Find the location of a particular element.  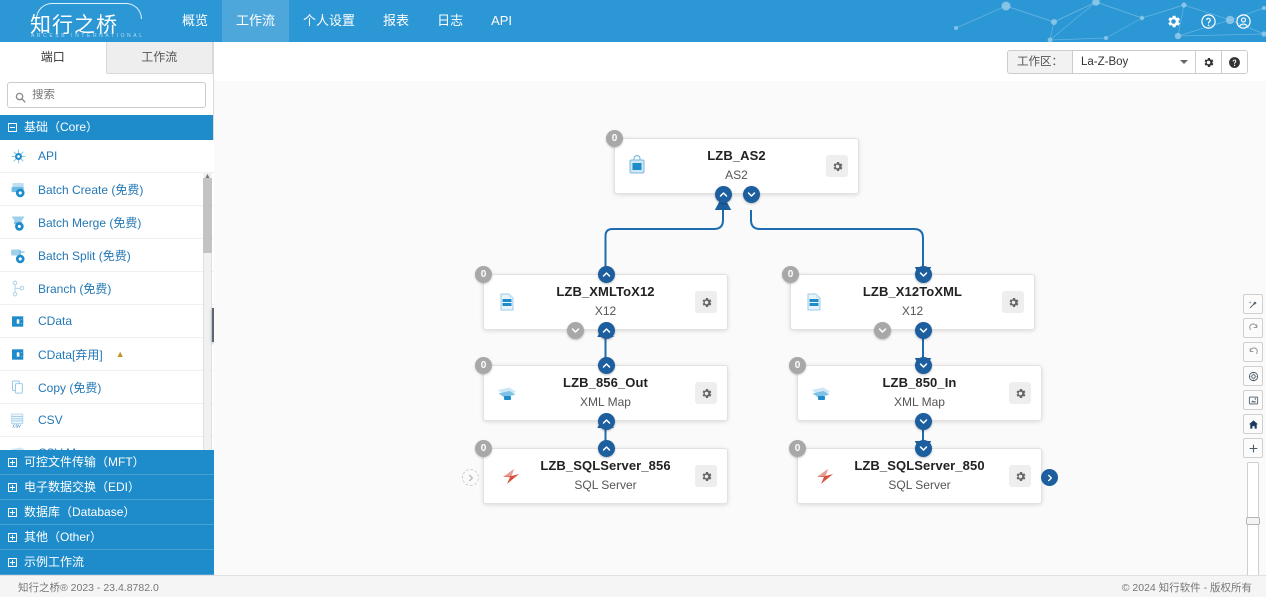

port-item-batch-merge: Batch Merge (免费) is located at coordinates (107, 222).